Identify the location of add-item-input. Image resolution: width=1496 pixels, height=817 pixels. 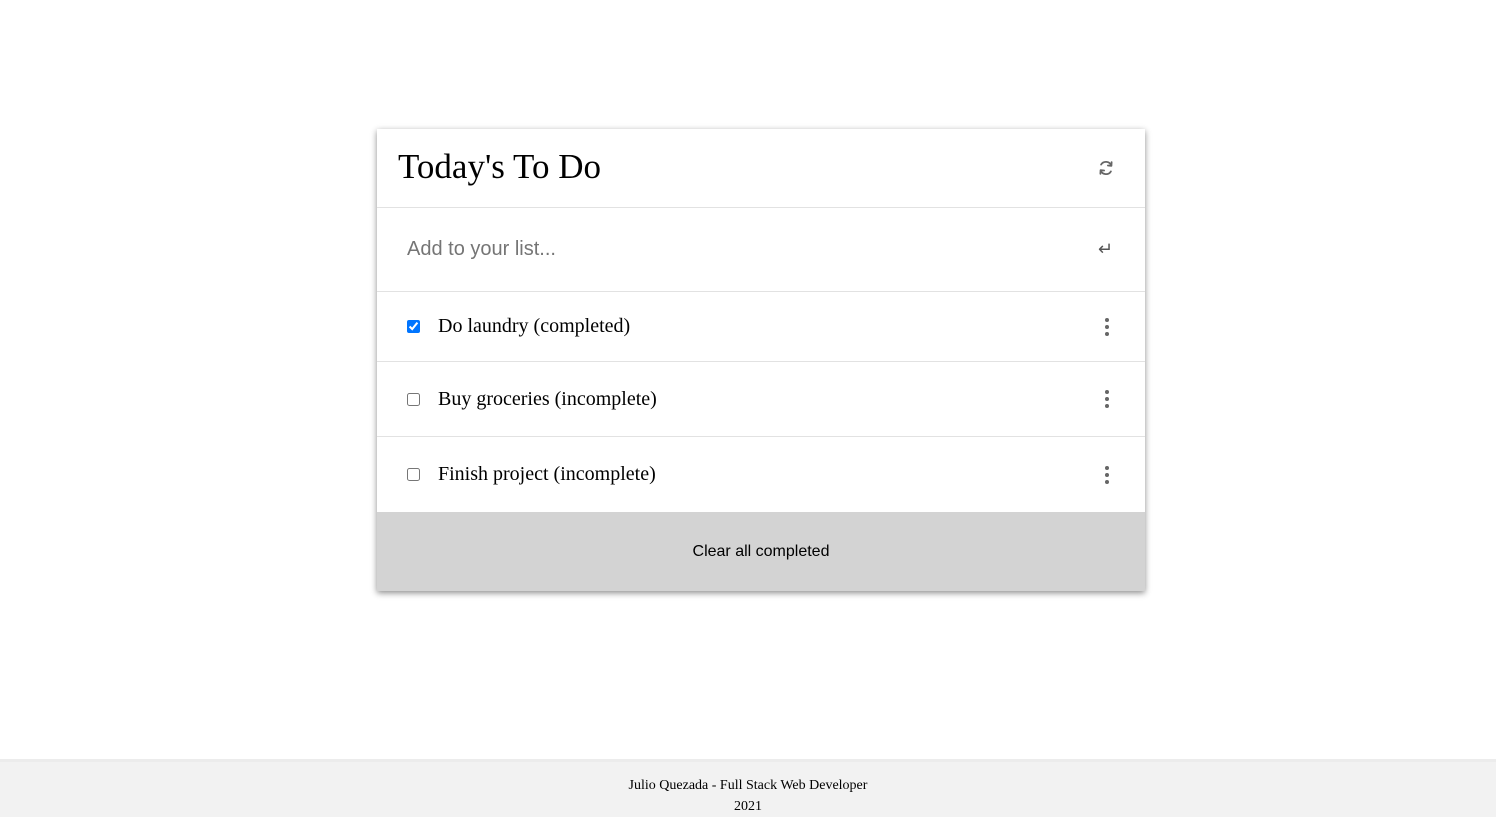
(707, 249).